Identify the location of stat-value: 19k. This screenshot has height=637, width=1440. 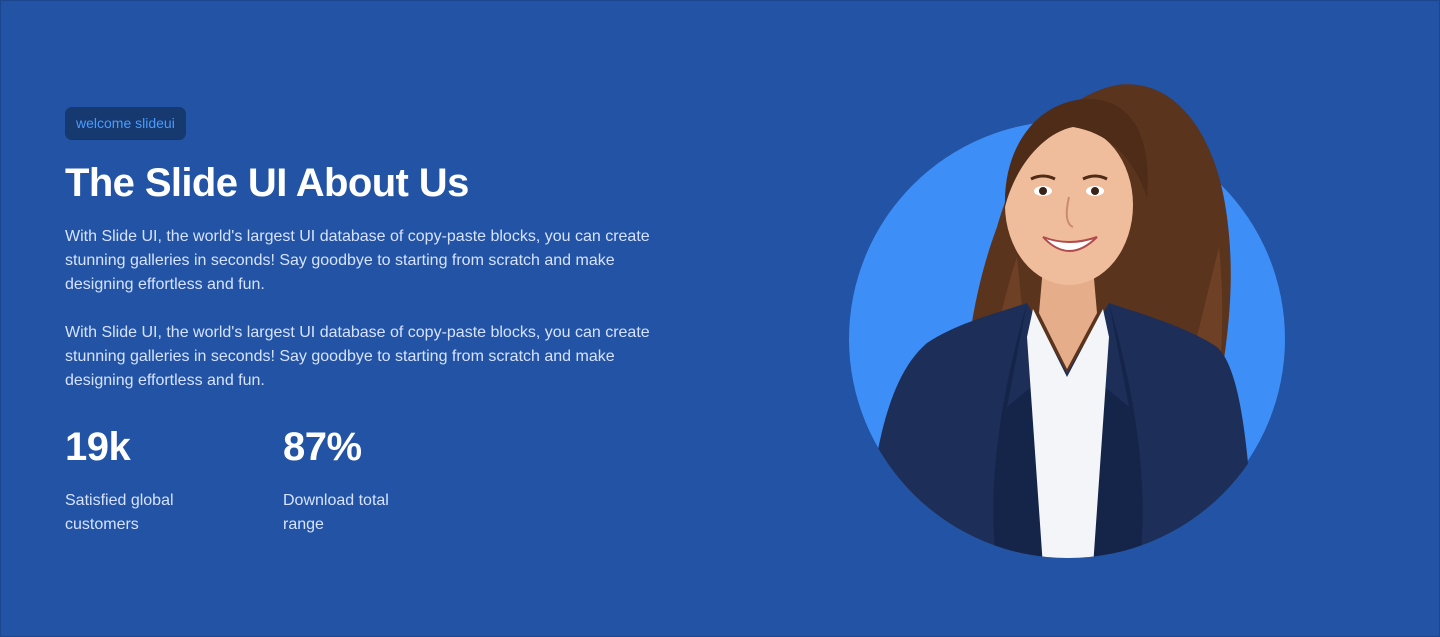
(98, 447).